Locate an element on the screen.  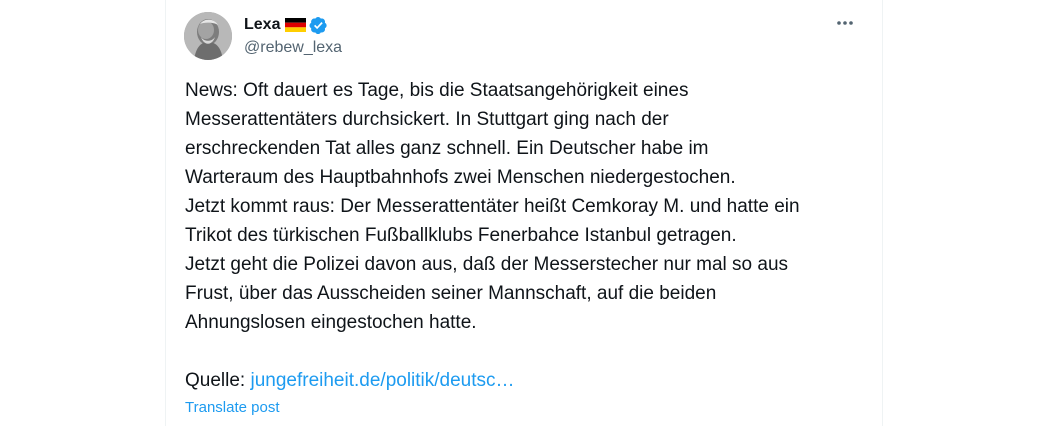
display-name: Lexa is located at coordinates (262, 25).